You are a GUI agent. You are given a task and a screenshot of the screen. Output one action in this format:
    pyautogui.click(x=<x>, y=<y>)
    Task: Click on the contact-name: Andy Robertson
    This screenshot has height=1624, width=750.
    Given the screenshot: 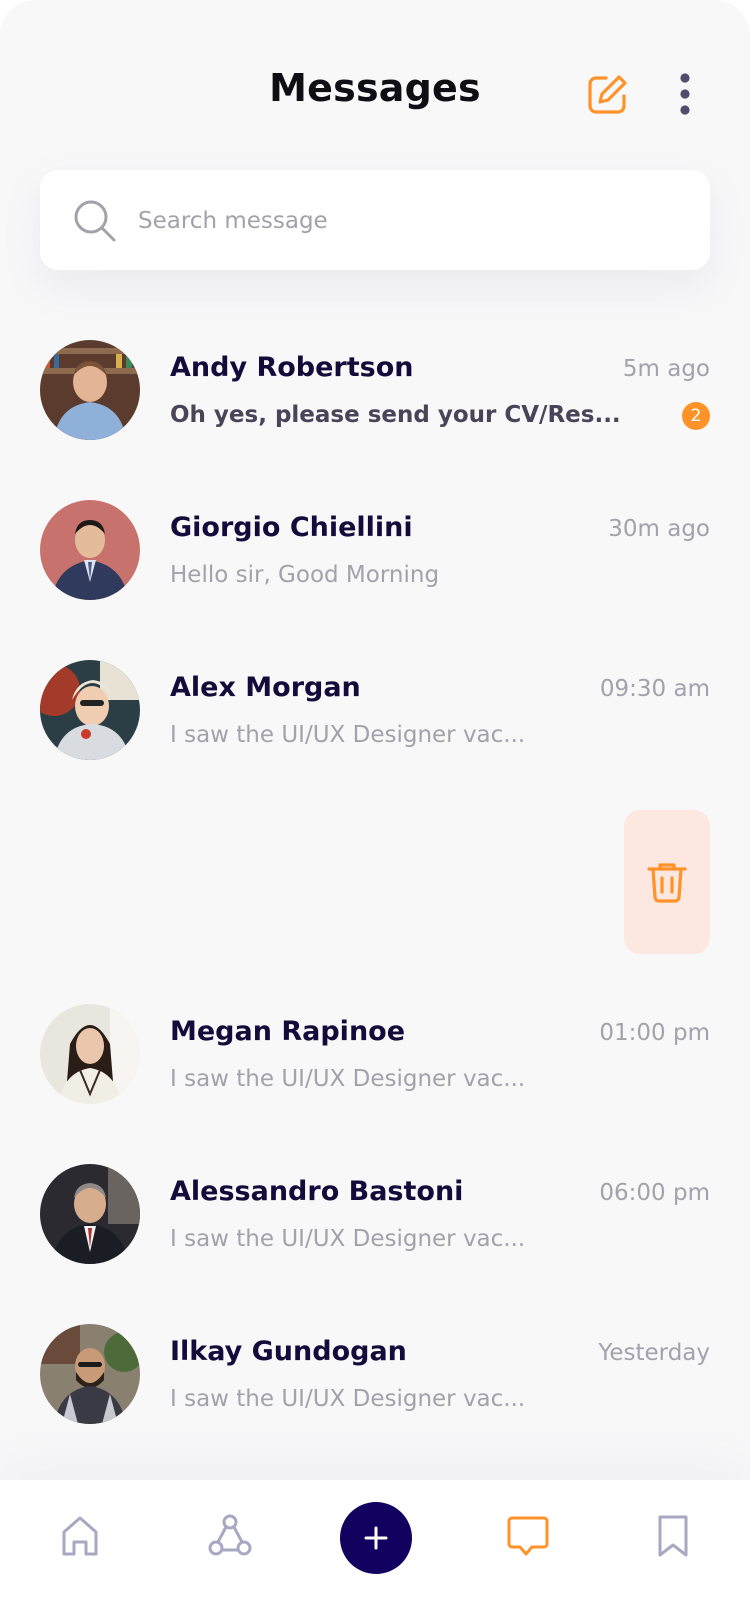 What is the action you would take?
    pyautogui.click(x=292, y=367)
    